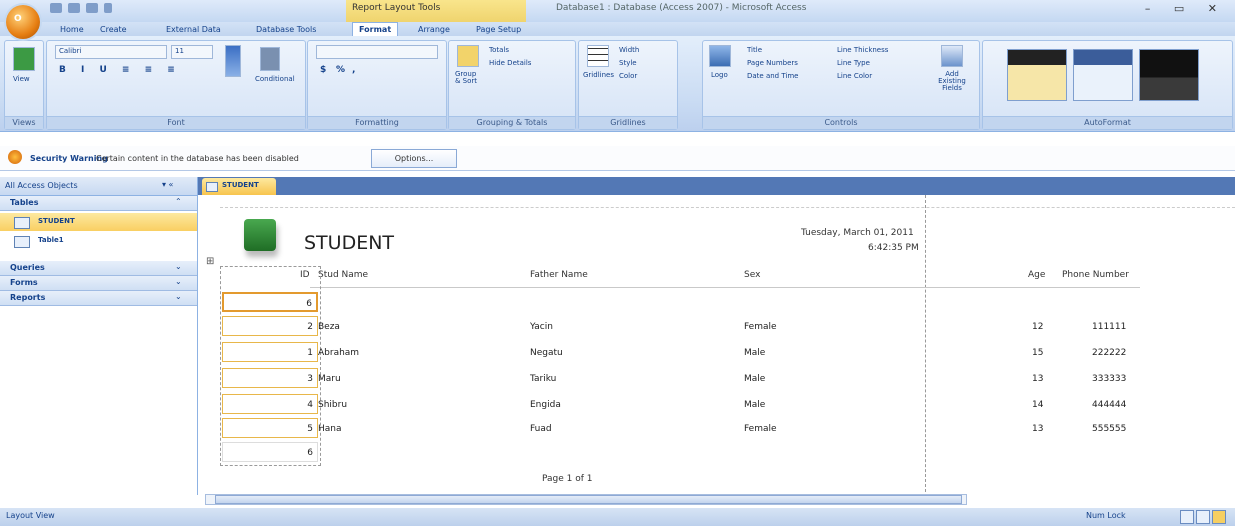 The height and width of the screenshot is (526, 1235). I want to click on line-thickness-button: Line Thickness, so click(862, 50).